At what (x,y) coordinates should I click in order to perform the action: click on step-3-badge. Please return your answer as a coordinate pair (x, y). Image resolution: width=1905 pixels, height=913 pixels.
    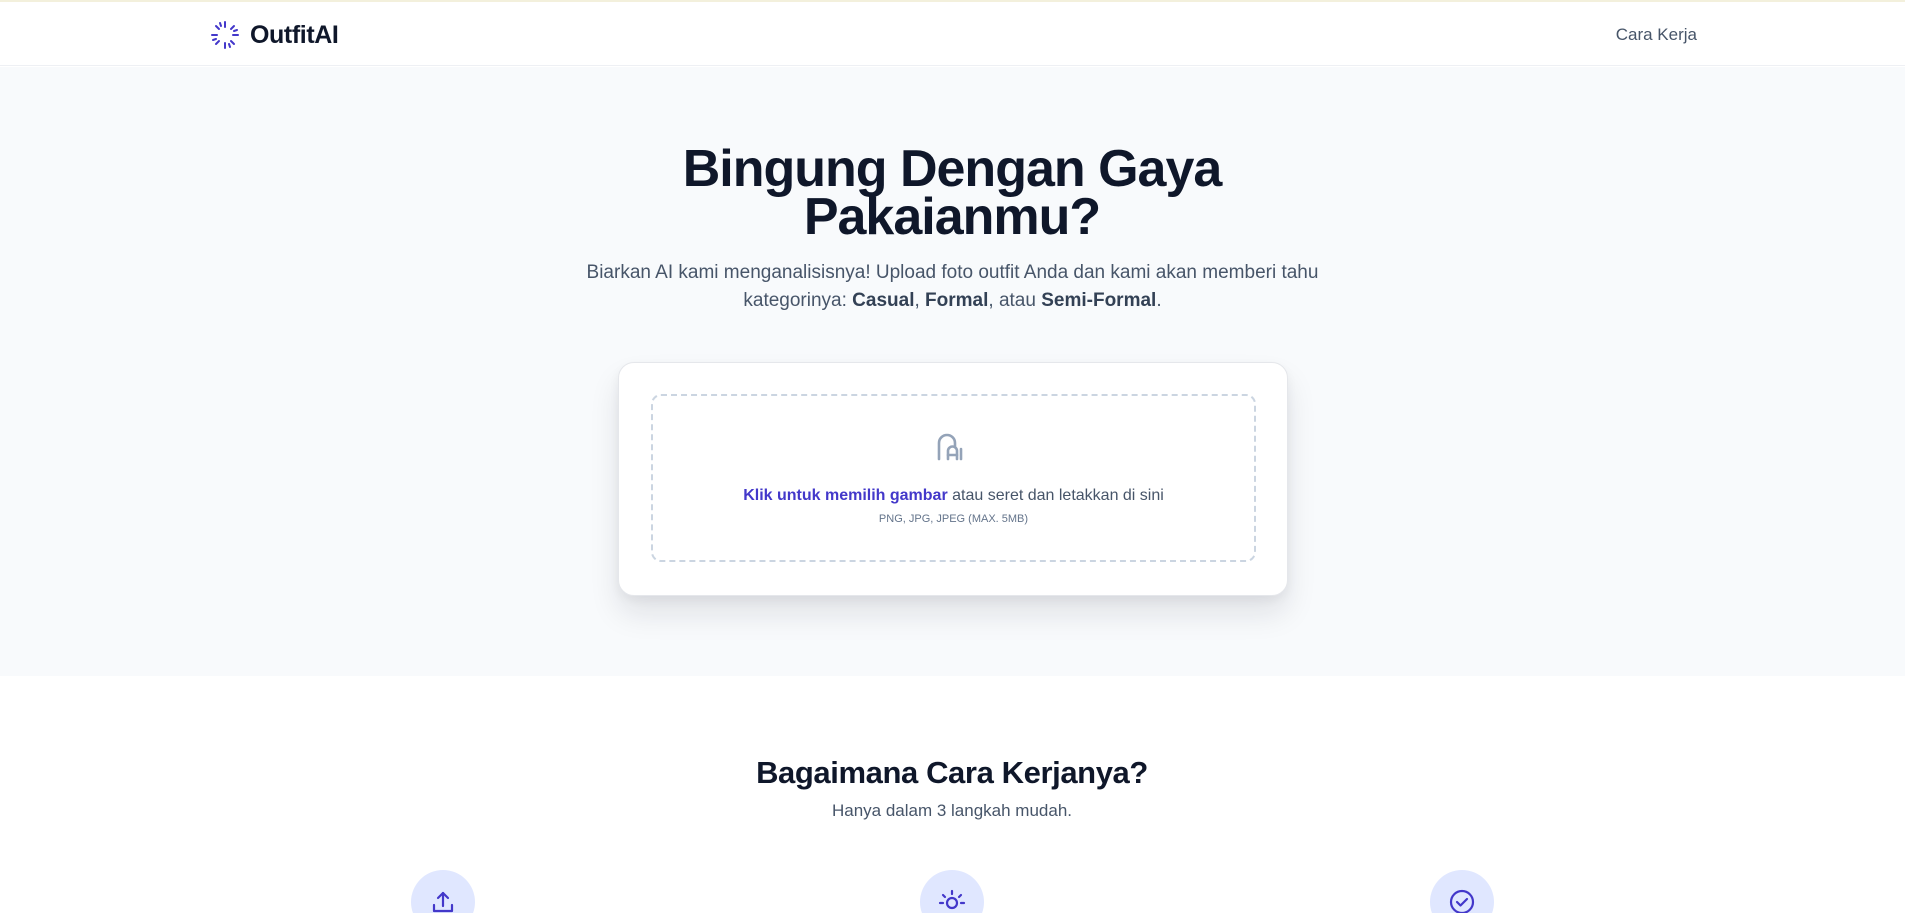
    Looking at the image, I should click on (1462, 891).